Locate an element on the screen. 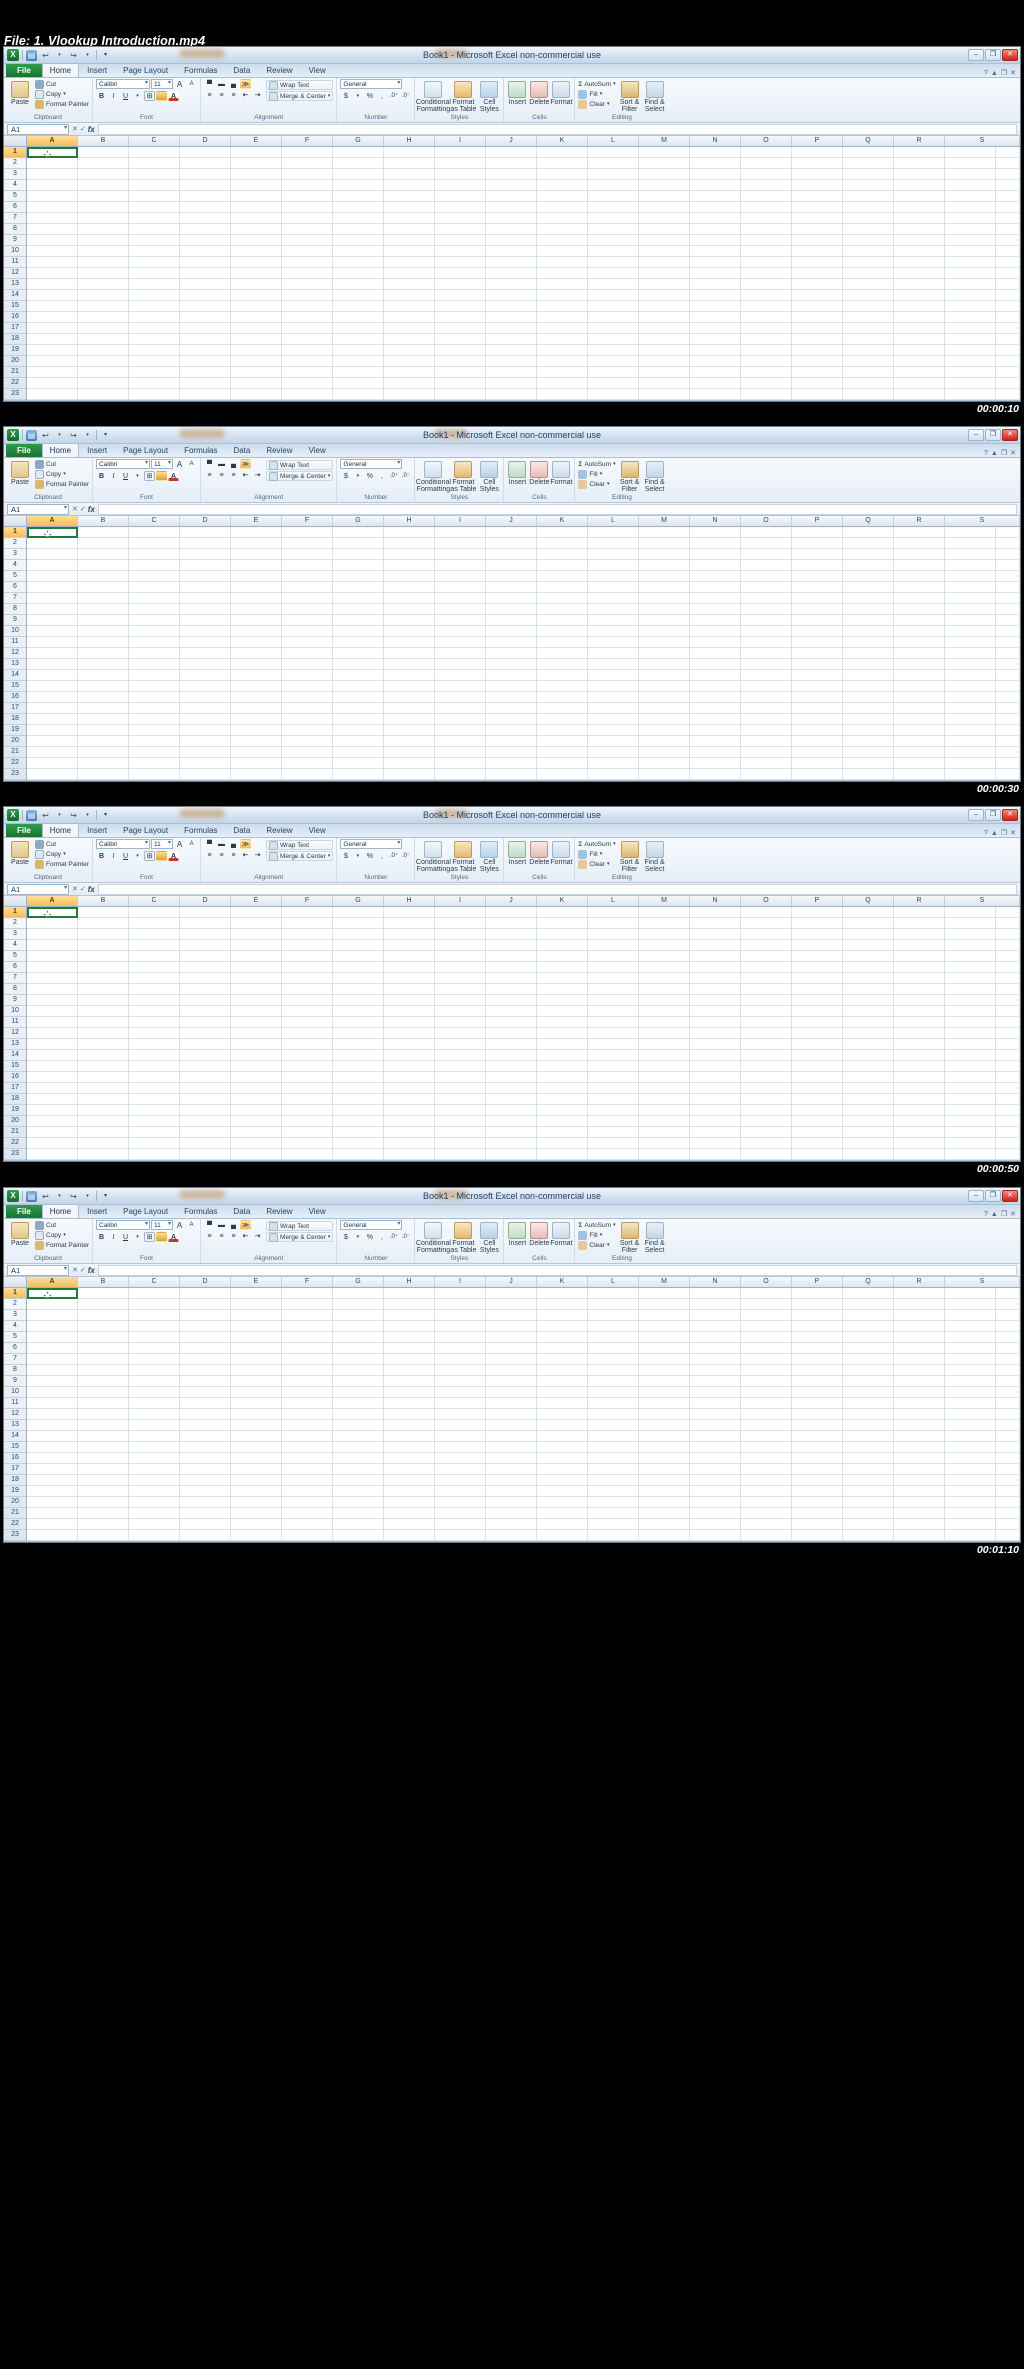 The width and height of the screenshot is (1024, 2369). insert-function-icon: fx is located at coordinates (91, 1270).